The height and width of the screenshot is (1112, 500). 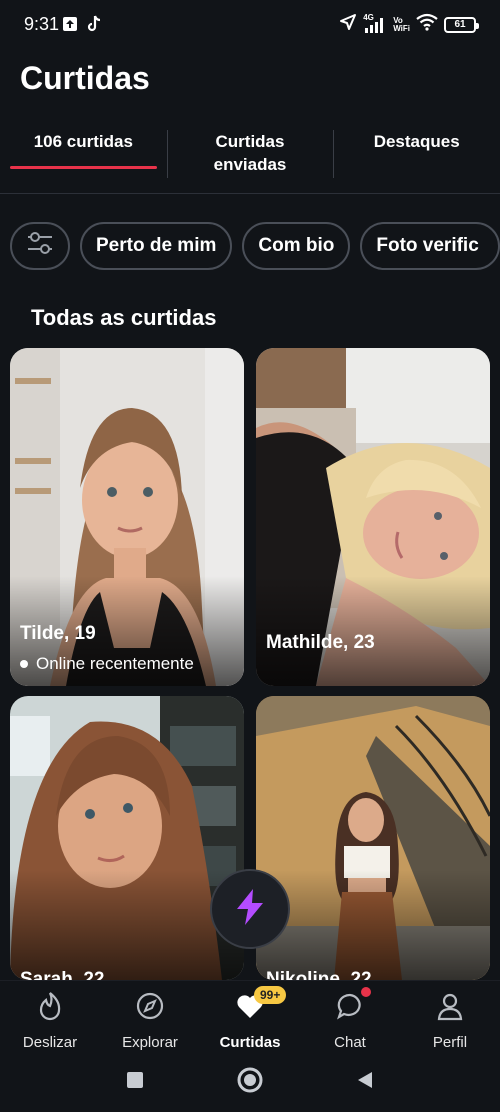 What do you see at coordinates (416, 155) in the screenshot?
I see `tab-destaques: Destaques` at bounding box center [416, 155].